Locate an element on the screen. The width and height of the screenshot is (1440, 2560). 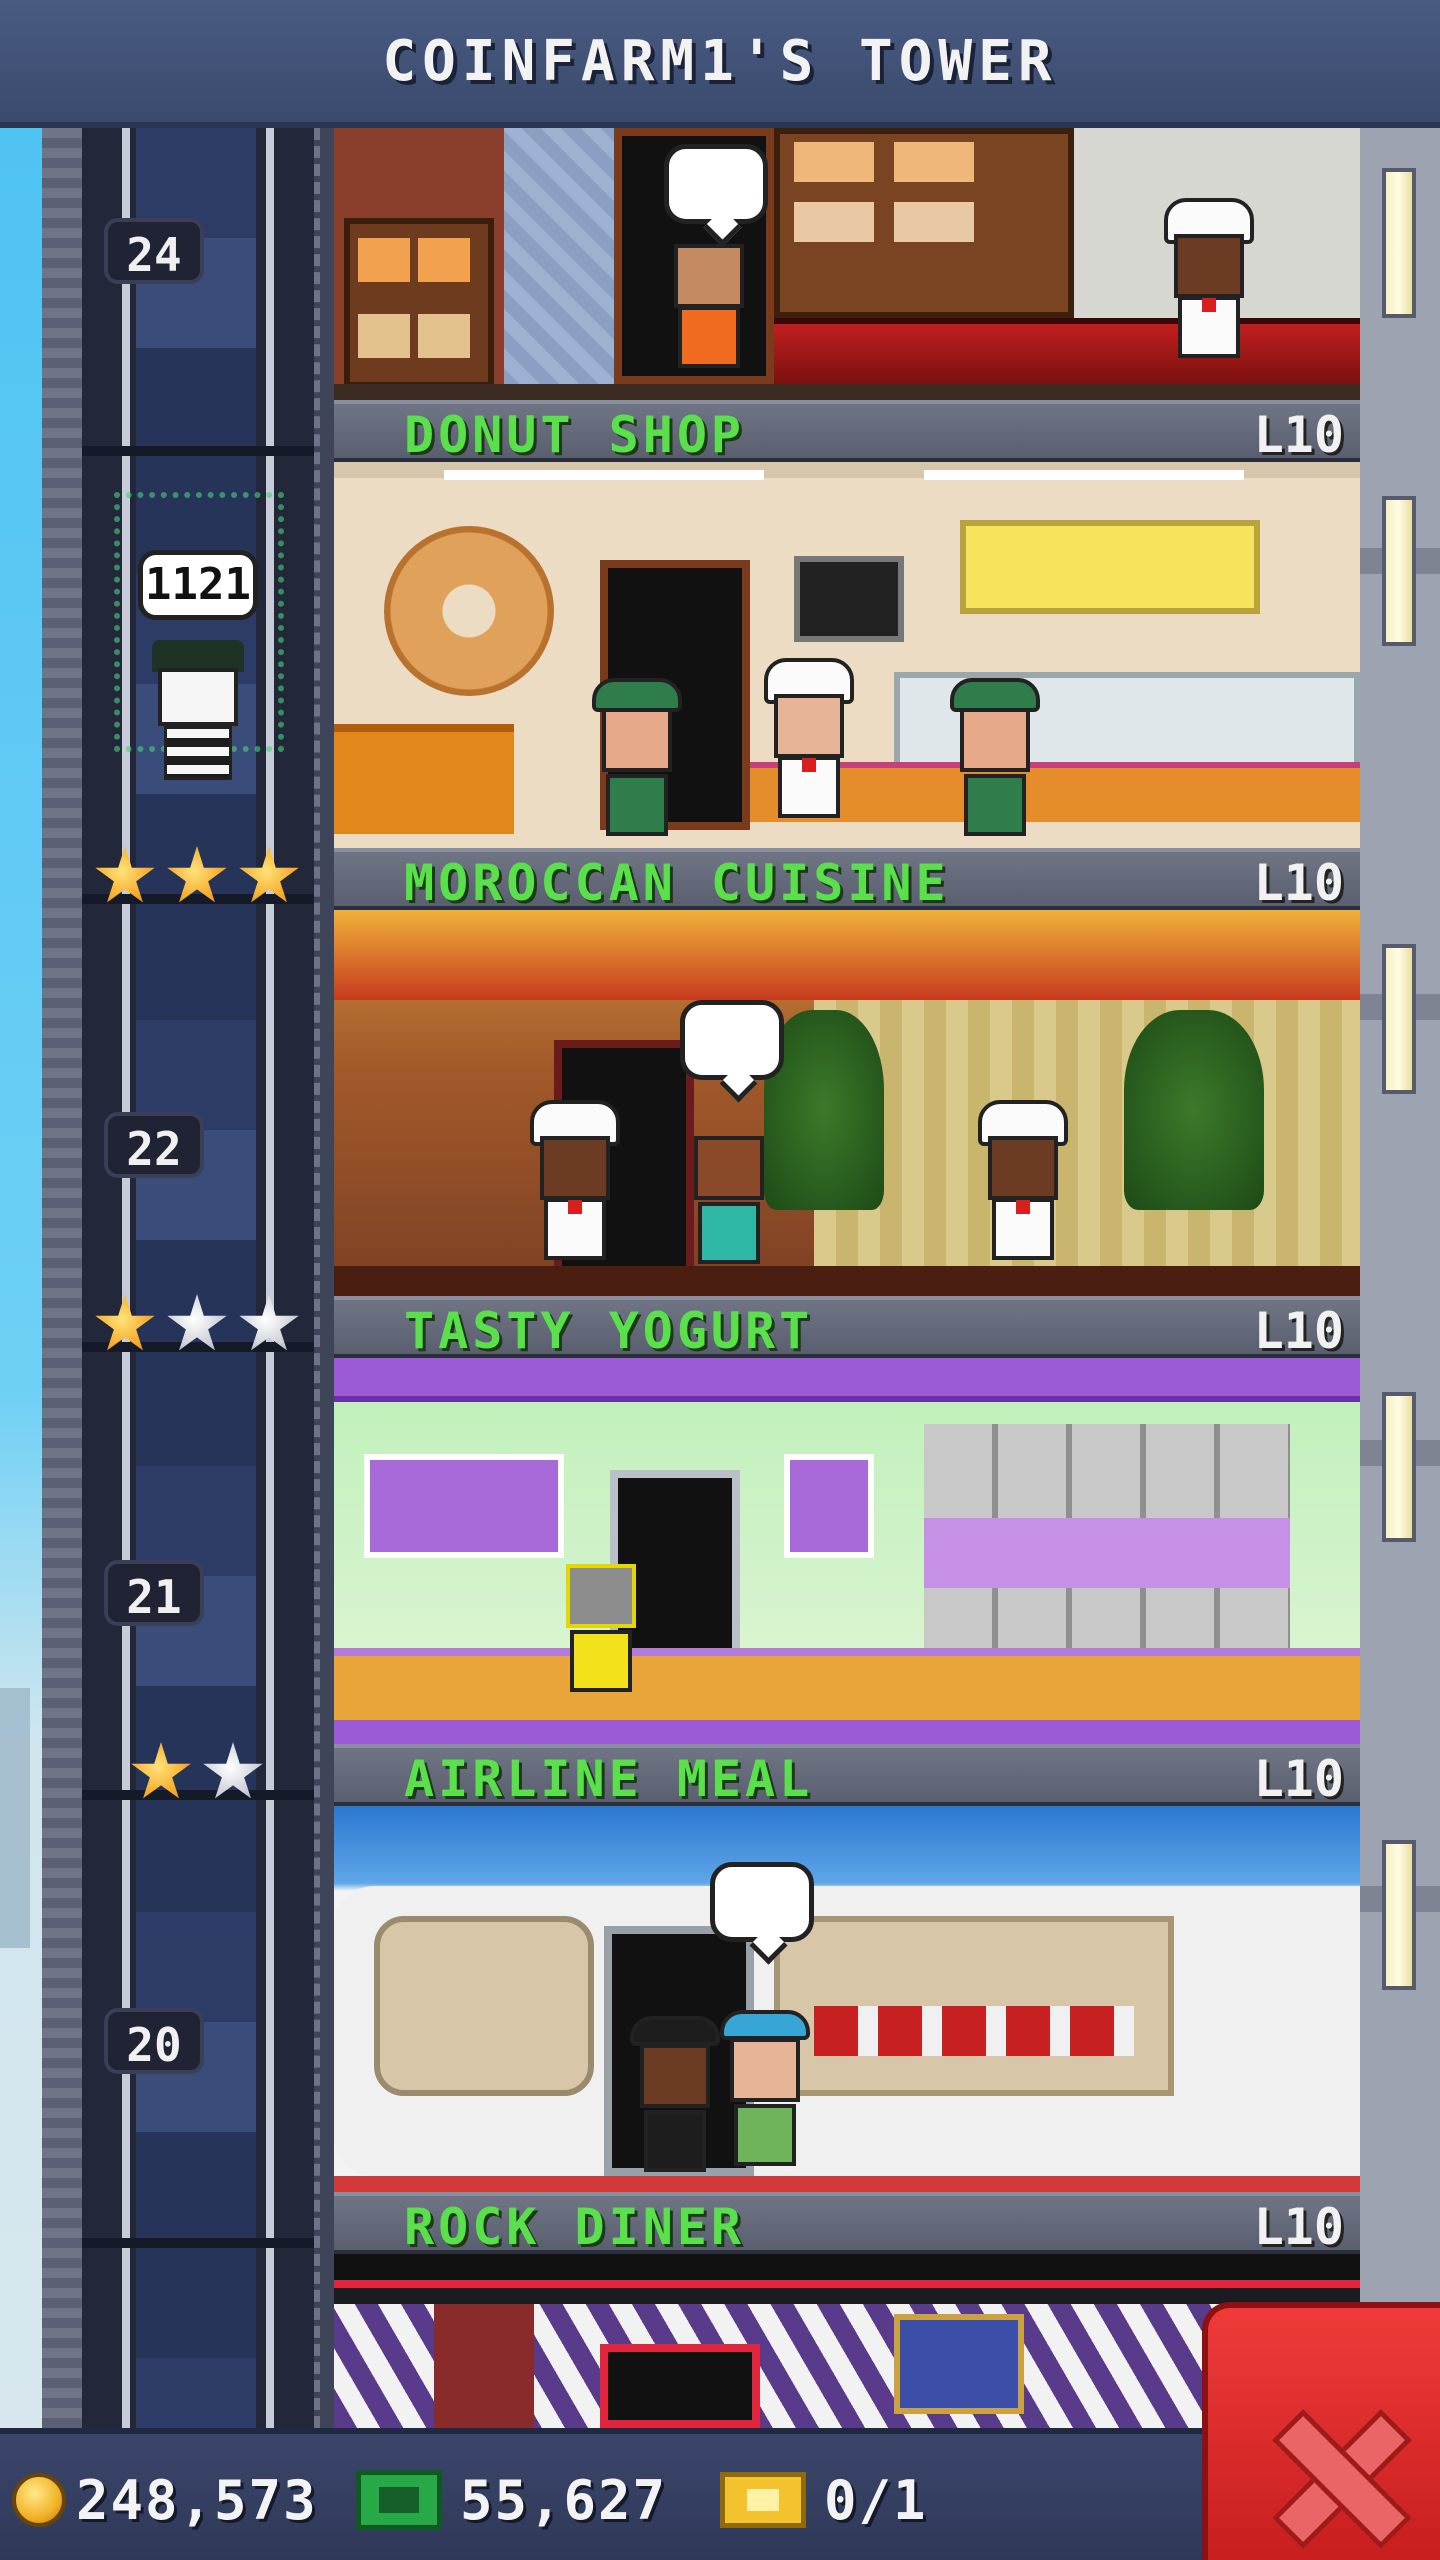
floor-label-rock-diner: ROCK DINER L10 is located at coordinates (847, 2224).